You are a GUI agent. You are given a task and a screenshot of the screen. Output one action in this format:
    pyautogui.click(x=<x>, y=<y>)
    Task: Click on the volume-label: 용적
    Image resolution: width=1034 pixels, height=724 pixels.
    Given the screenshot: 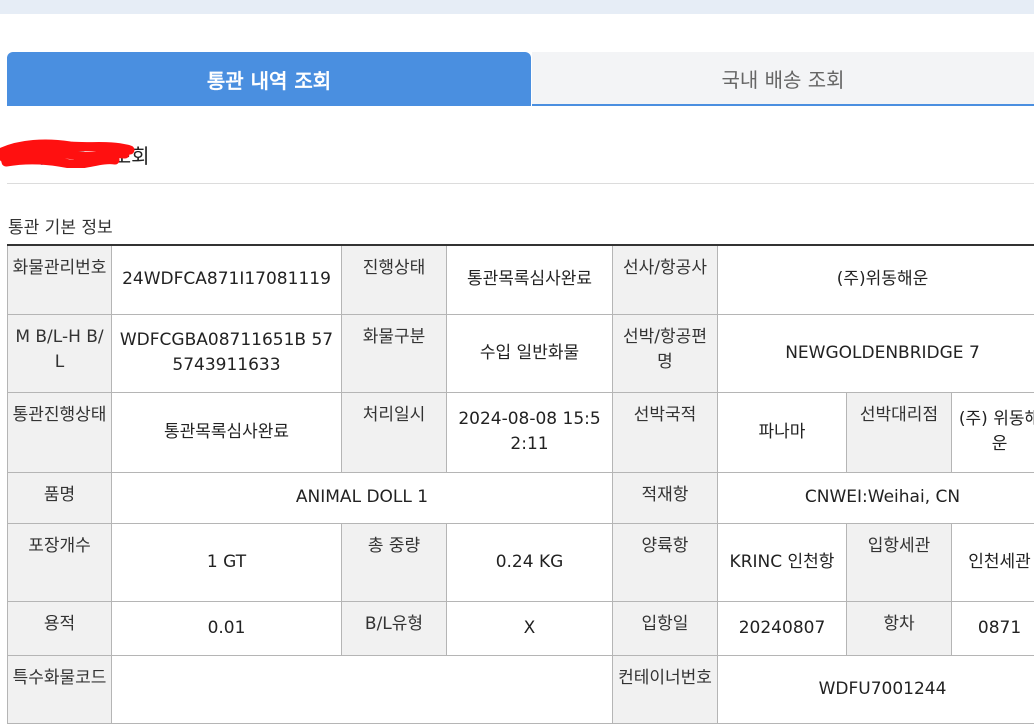 What is the action you would take?
    pyautogui.click(x=60, y=628)
    